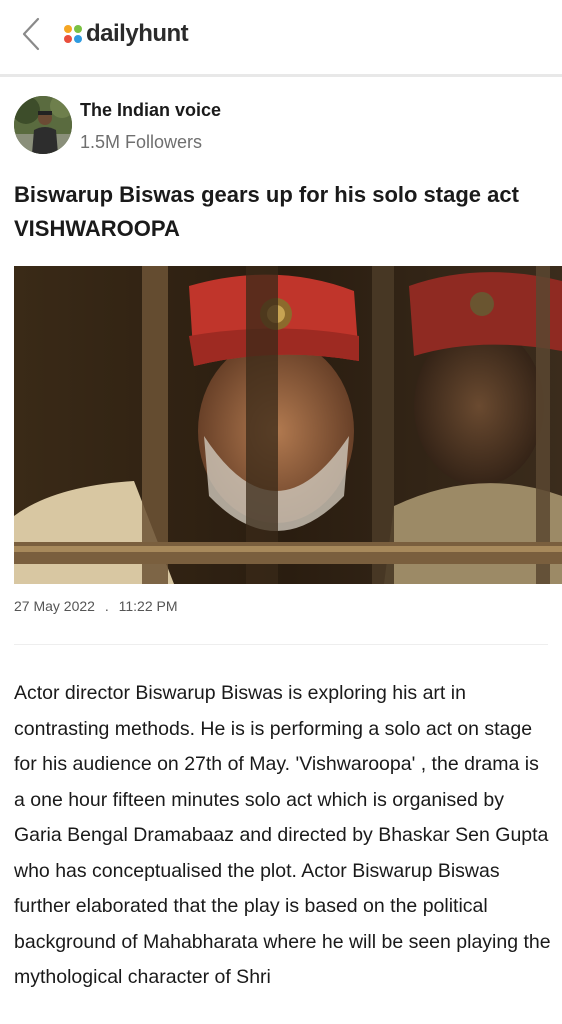 The height and width of the screenshot is (1024, 562). What do you see at coordinates (137, 33) in the screenshot?
I see `logo-text: dailyhunt` at bounding box center [137, 33].